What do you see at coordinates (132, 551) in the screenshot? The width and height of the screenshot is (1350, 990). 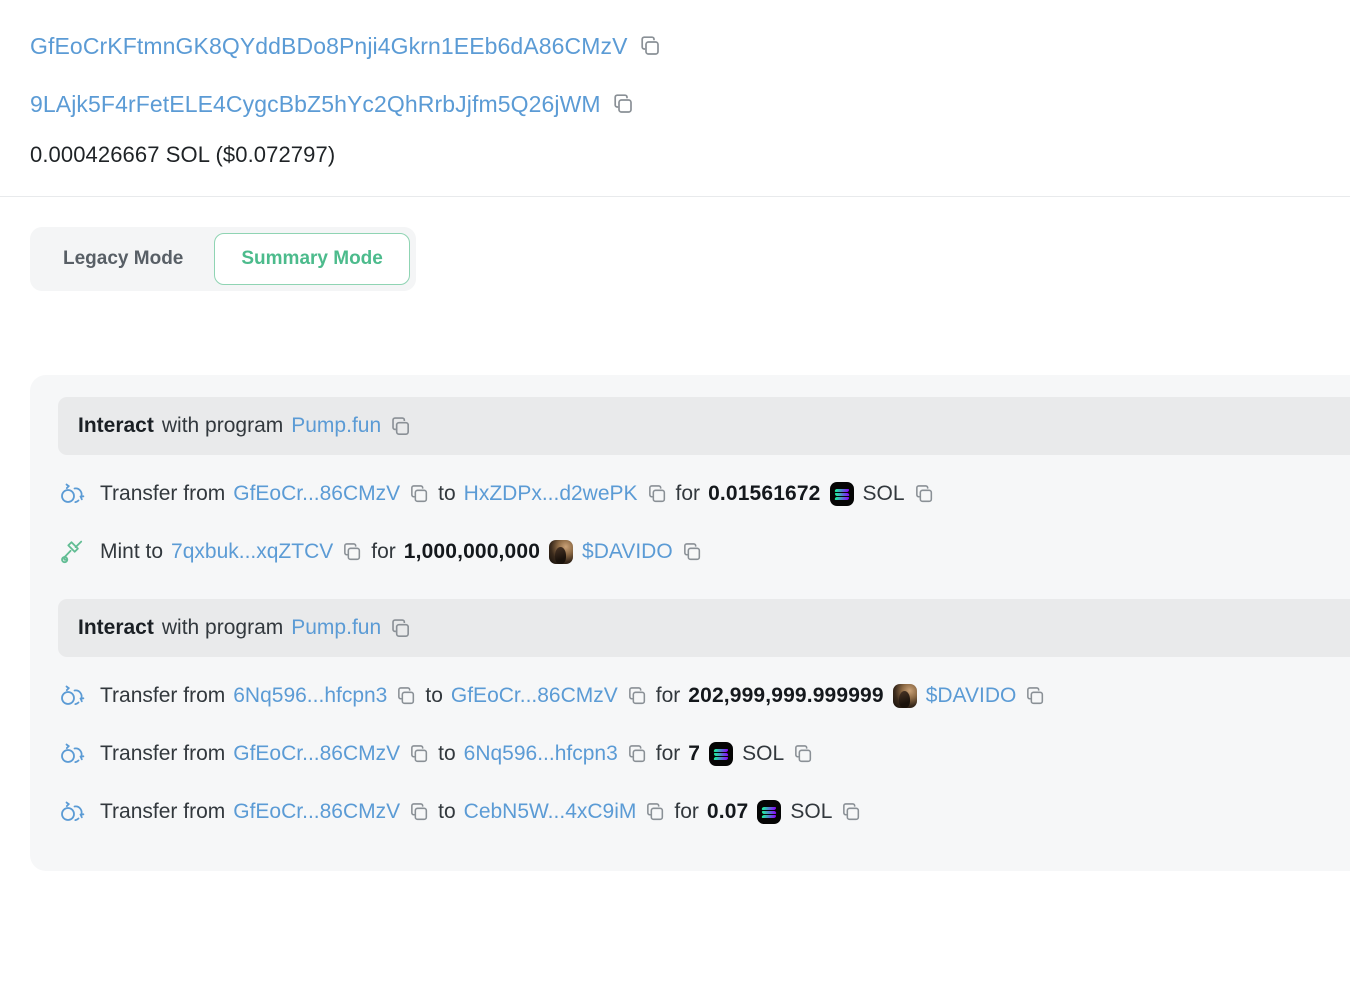 I see `instruction-verb: Mint to` at bounding box center [132, 551].